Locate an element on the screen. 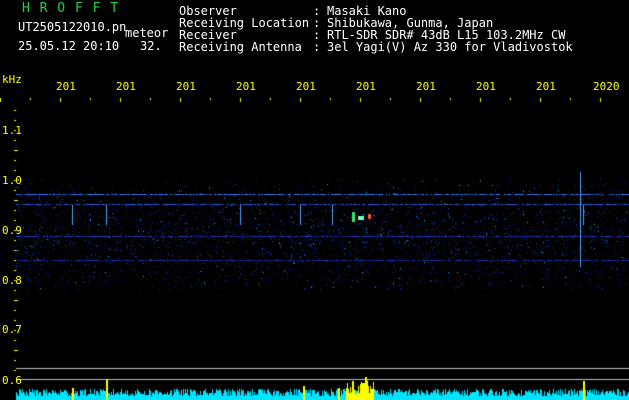 This screenshot has height=400, width=629. y-tick-0-8: 0.8 is located at coordinates (12, 280).